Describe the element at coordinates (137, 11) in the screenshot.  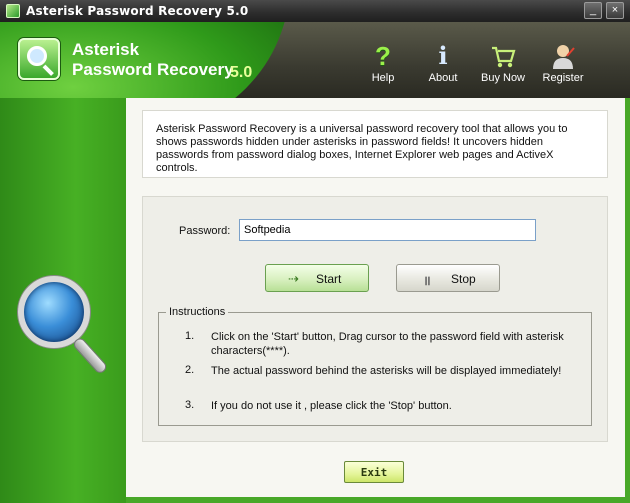
I see `window-title: Asterisk Password Recovery 5.0` at that location.